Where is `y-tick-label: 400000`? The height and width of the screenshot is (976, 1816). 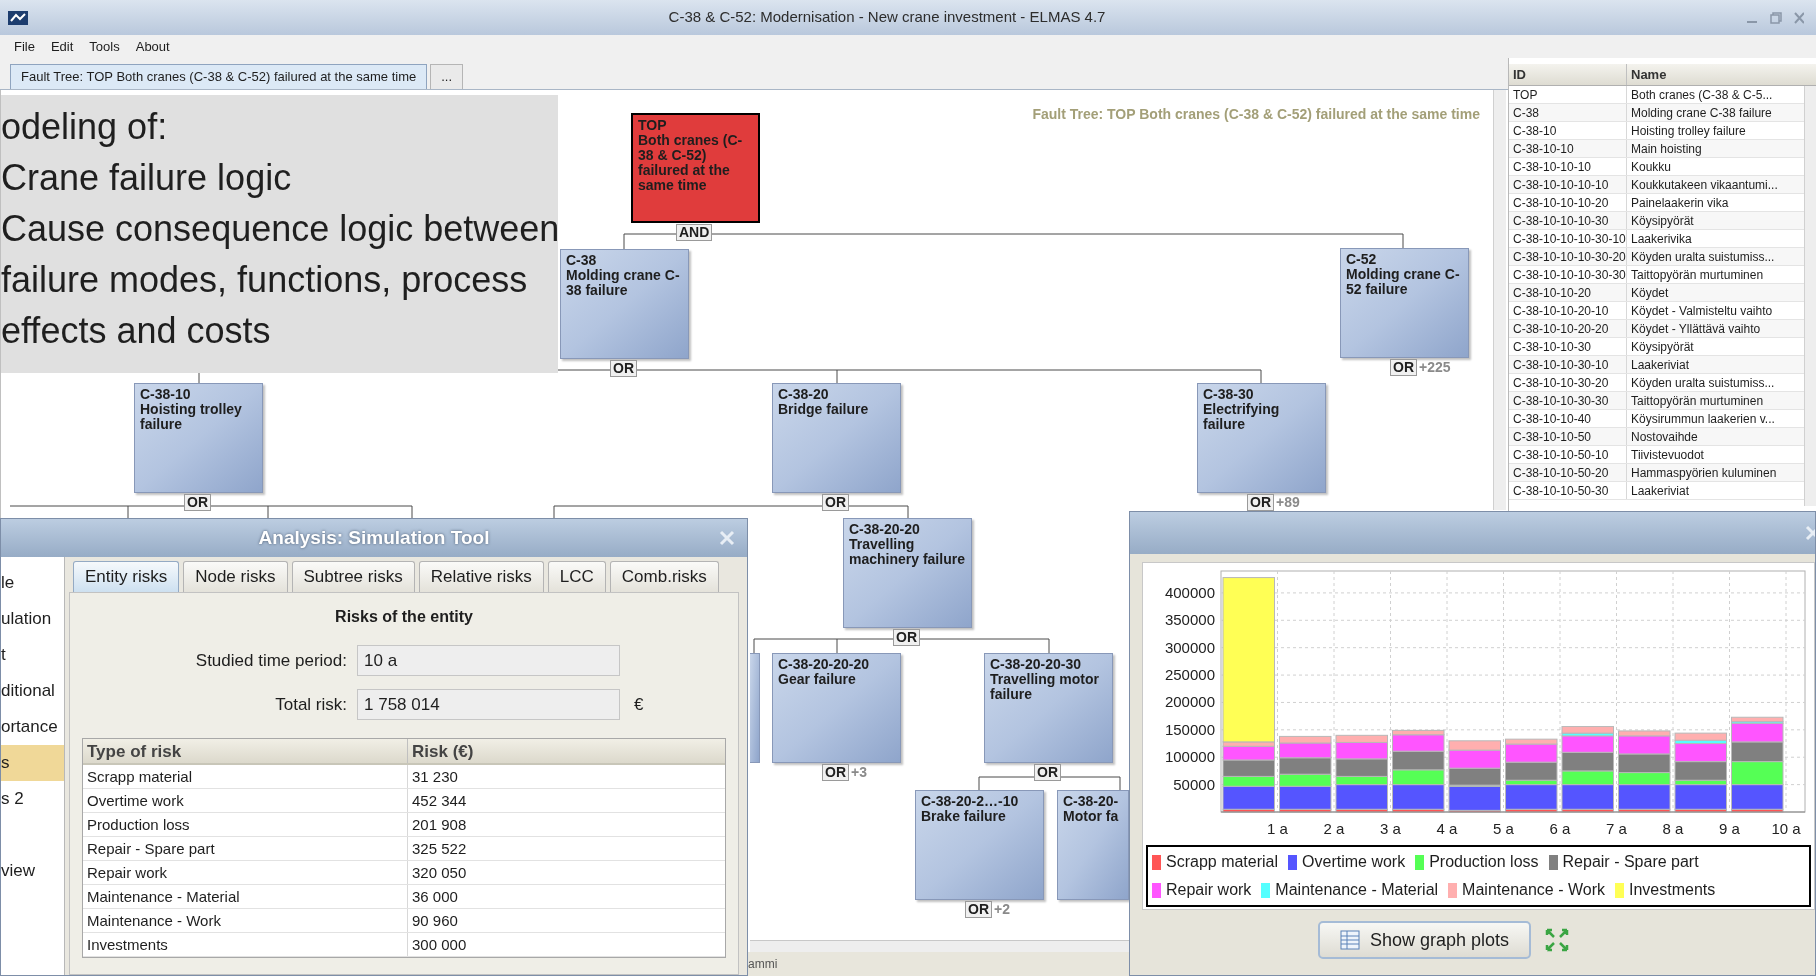
y-tick-label: 400000 is located at coordinates (1189, 592).